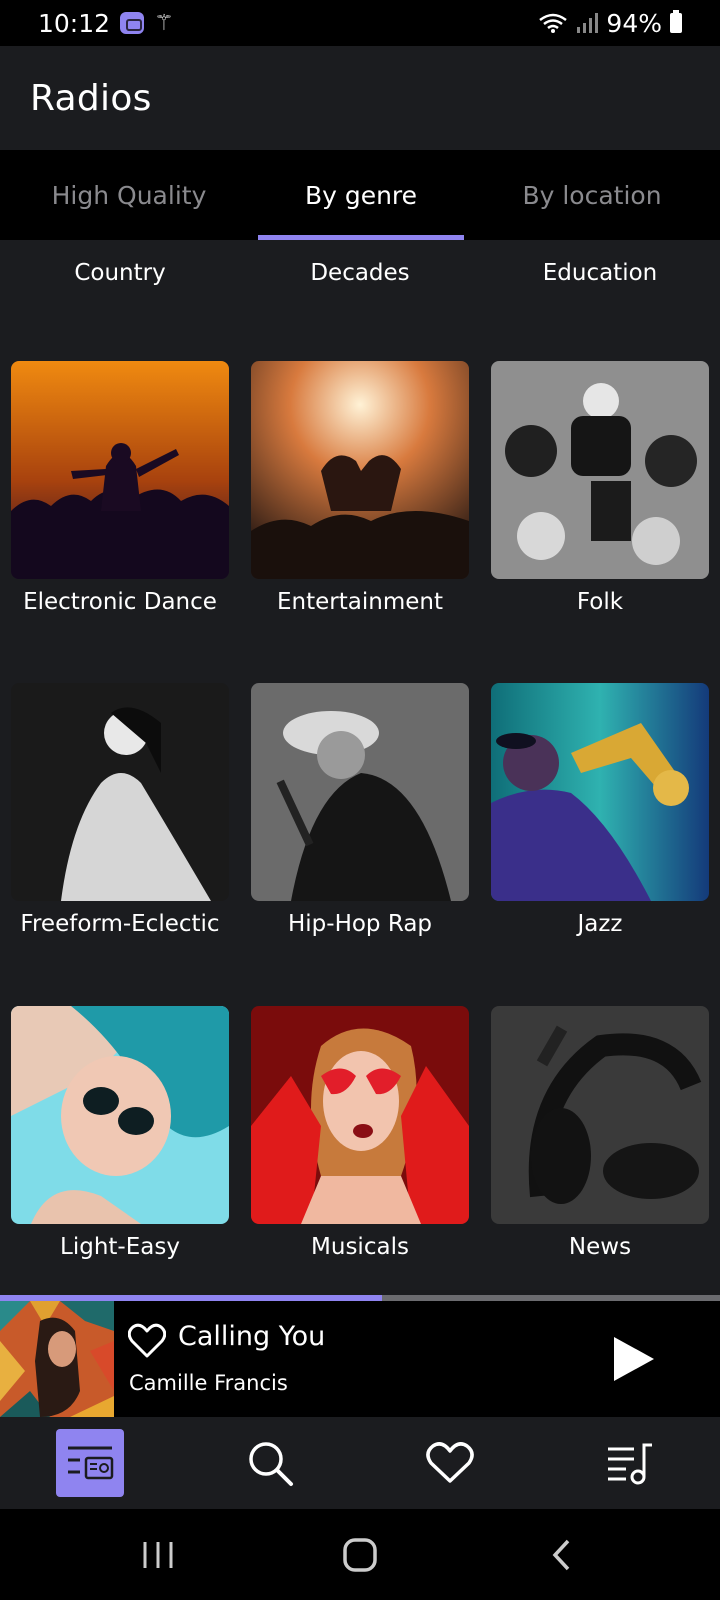 The image size is (720, 1600). I want to click on genre-label: Musicals, so click(360, 1247).